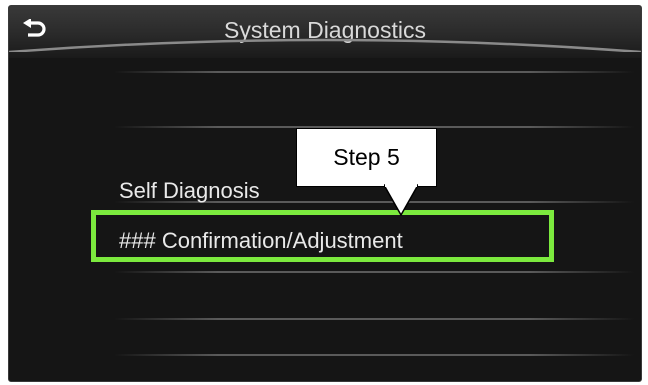 This screenshot has width=648, height=385. I want to click on step-callout: Step 5, so click(366, 157).